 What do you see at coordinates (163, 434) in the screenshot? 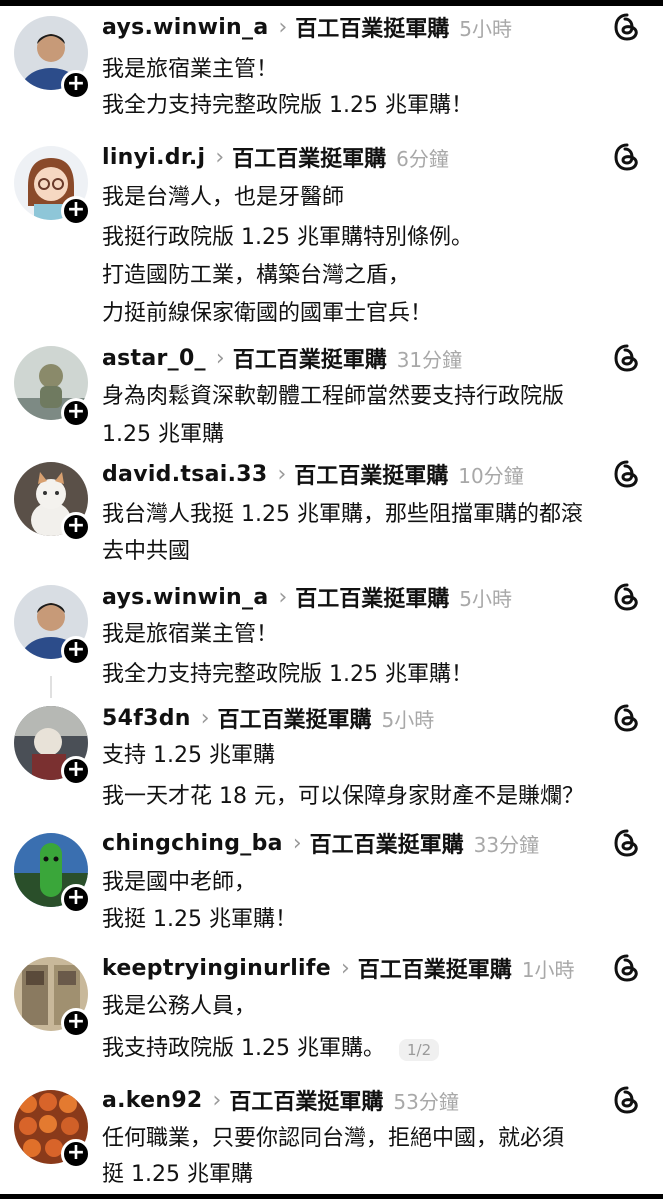
I see `post-text-line: 1.25 兆軍購` at bounding box center [163, 434].